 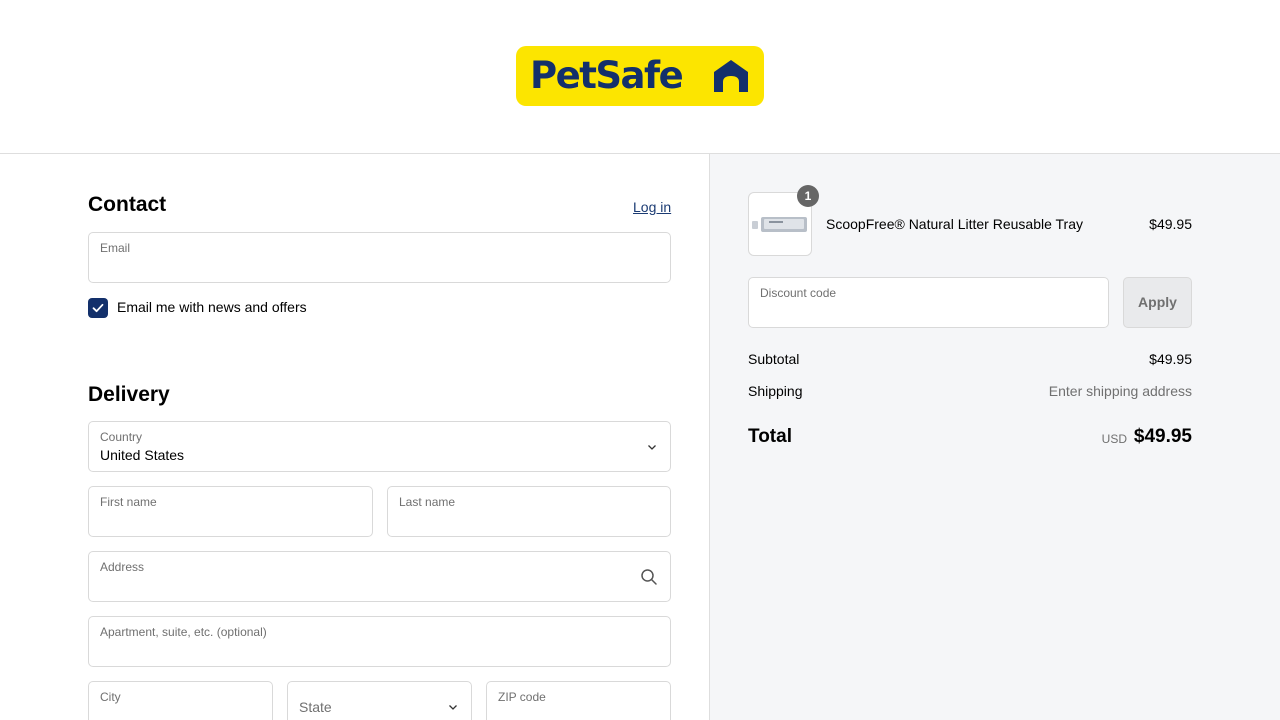 I want to click on discount-code-label: Discount code, so click(x=798, y=293).